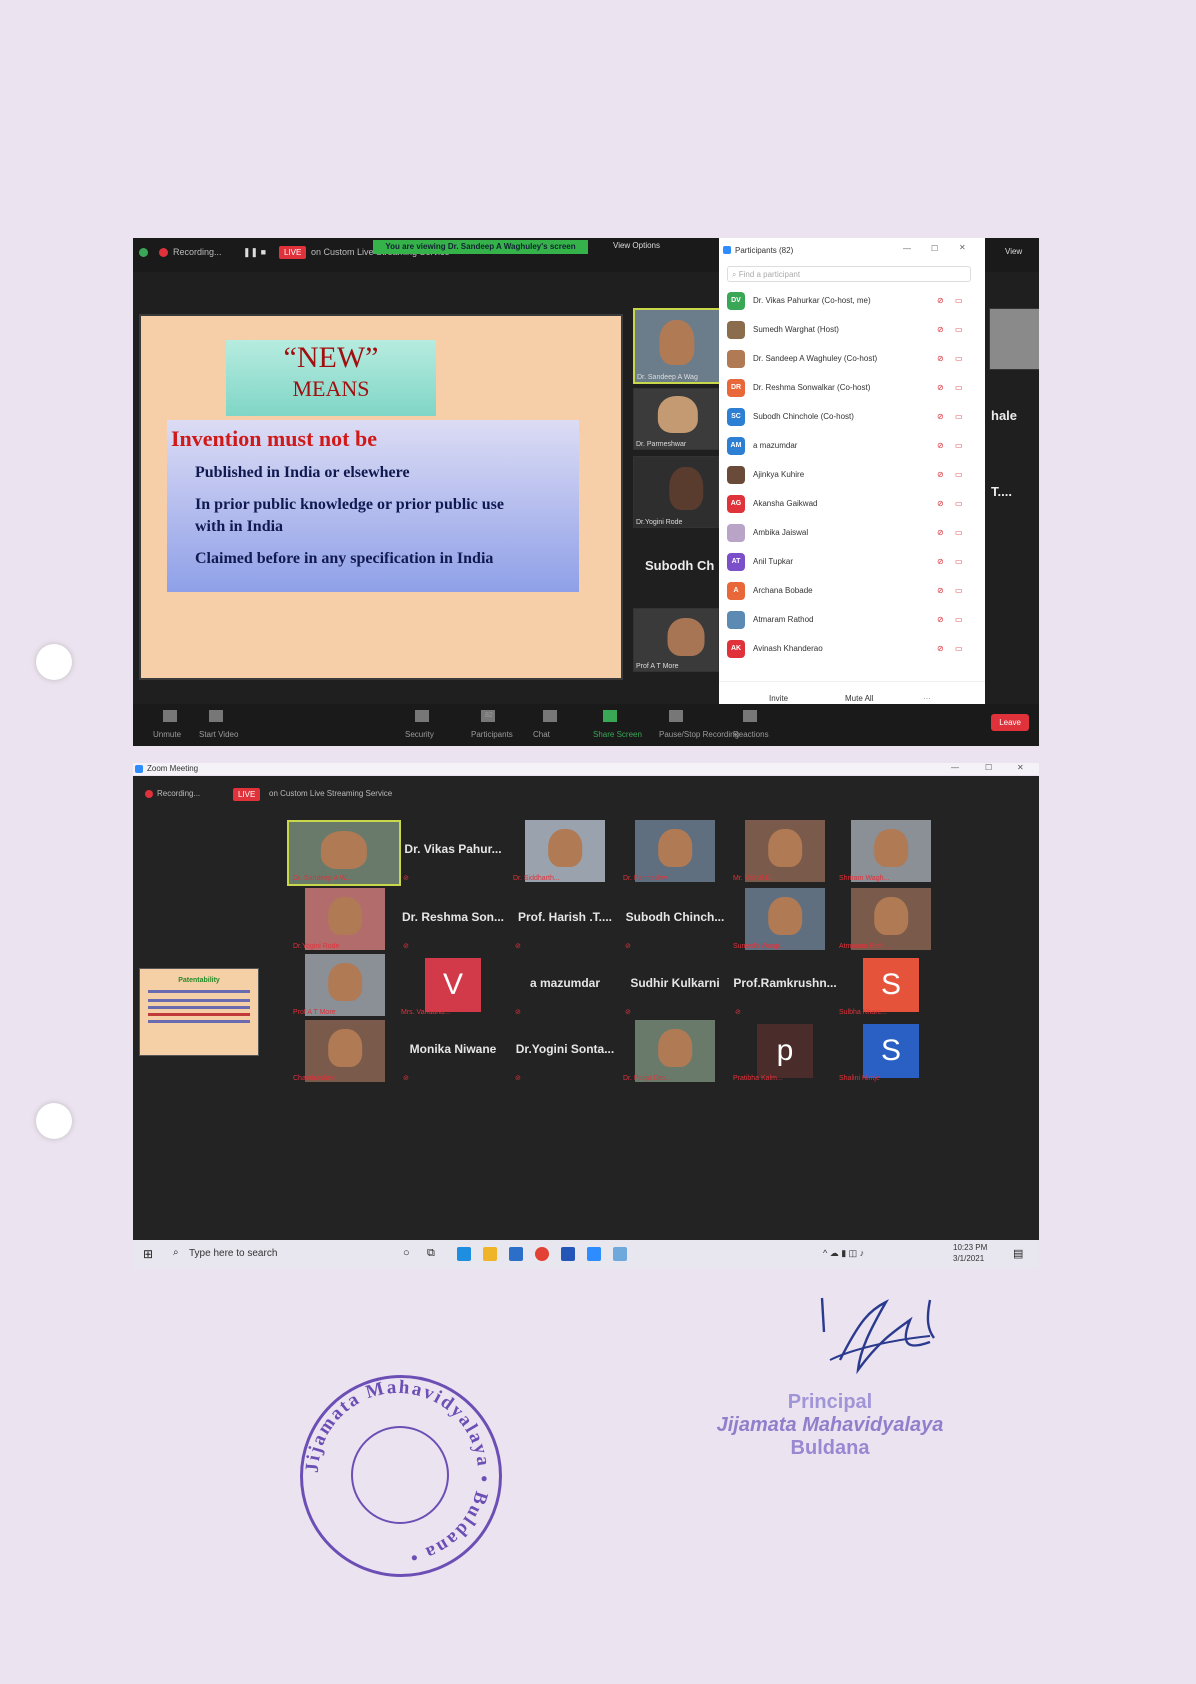 This screenshot has height=1684, width=1196. Describe the element at coordinates (962, 247) in the screenshot. I see `close-icon: ✕` at that location.